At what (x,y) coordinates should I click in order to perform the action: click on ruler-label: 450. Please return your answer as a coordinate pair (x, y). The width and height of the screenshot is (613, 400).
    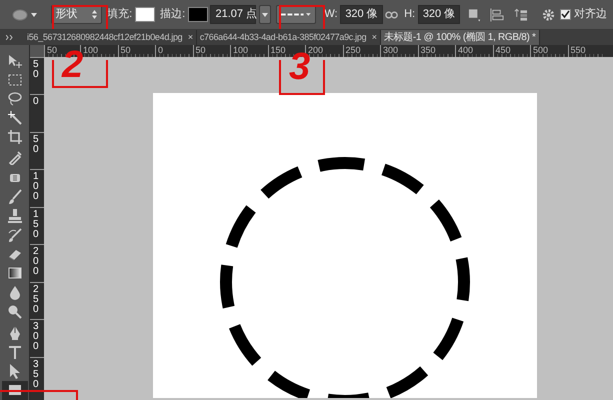
    Looking at the image, I should click on (511, 51).